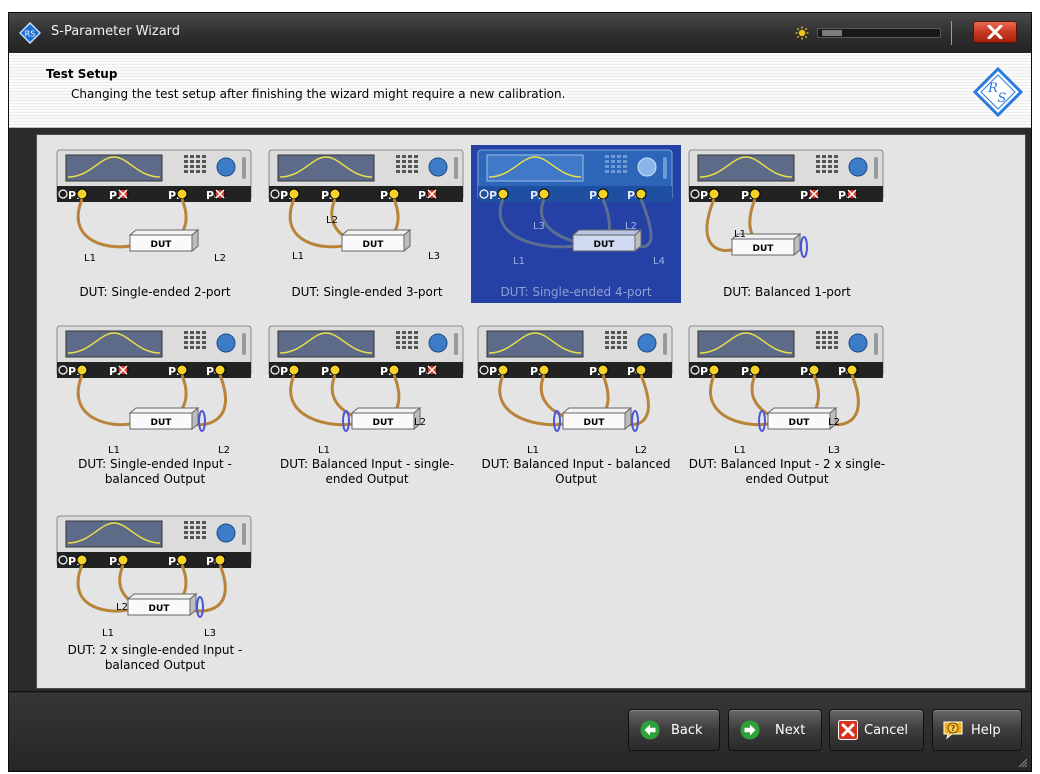 This screenshot has height=774, width=1040. What do you see at coordinates (116, 31) in the screenshot?
I see `window-title: S-Parameter Wizard` at bounding box center [116, 31].